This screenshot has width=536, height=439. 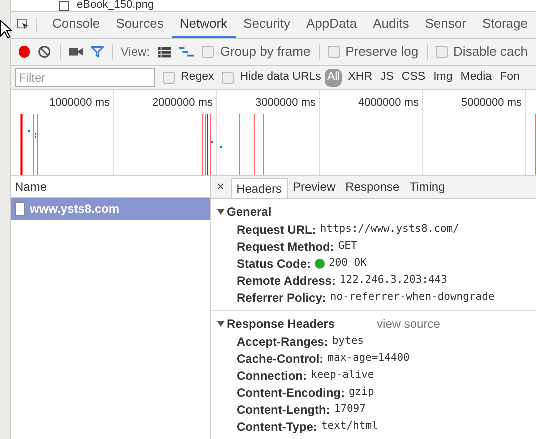 I want to click on header-name: Referrer Policy:, so click(x=281, y=298).